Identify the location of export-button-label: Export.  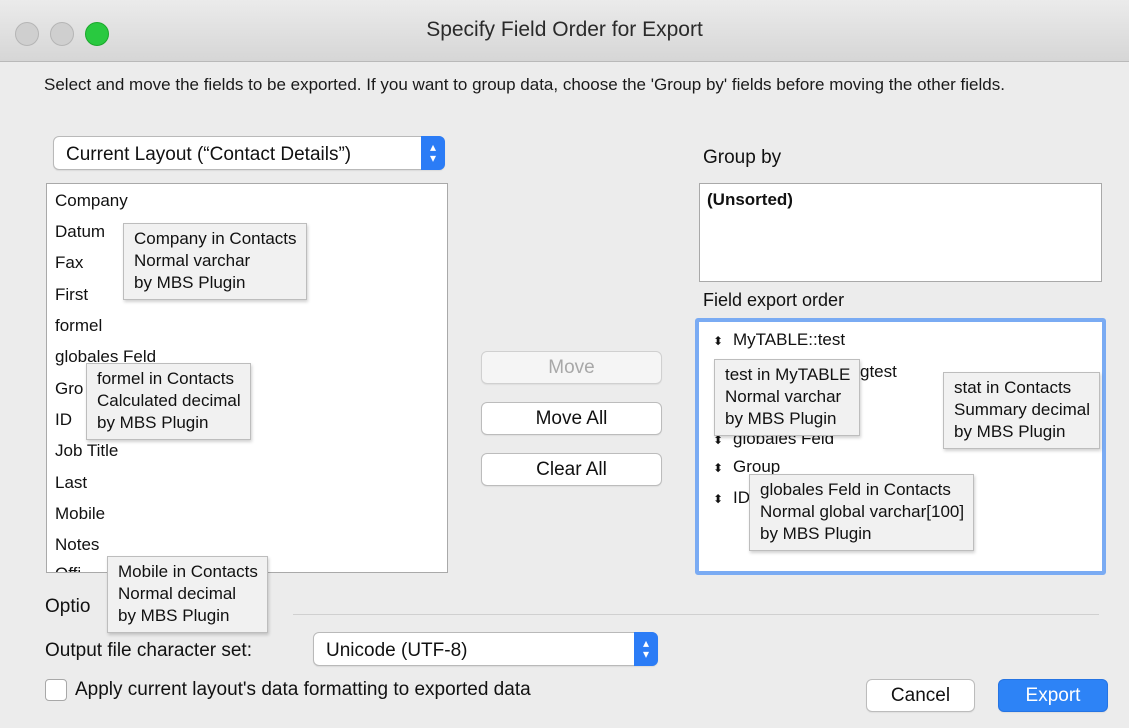
(1053, 695).